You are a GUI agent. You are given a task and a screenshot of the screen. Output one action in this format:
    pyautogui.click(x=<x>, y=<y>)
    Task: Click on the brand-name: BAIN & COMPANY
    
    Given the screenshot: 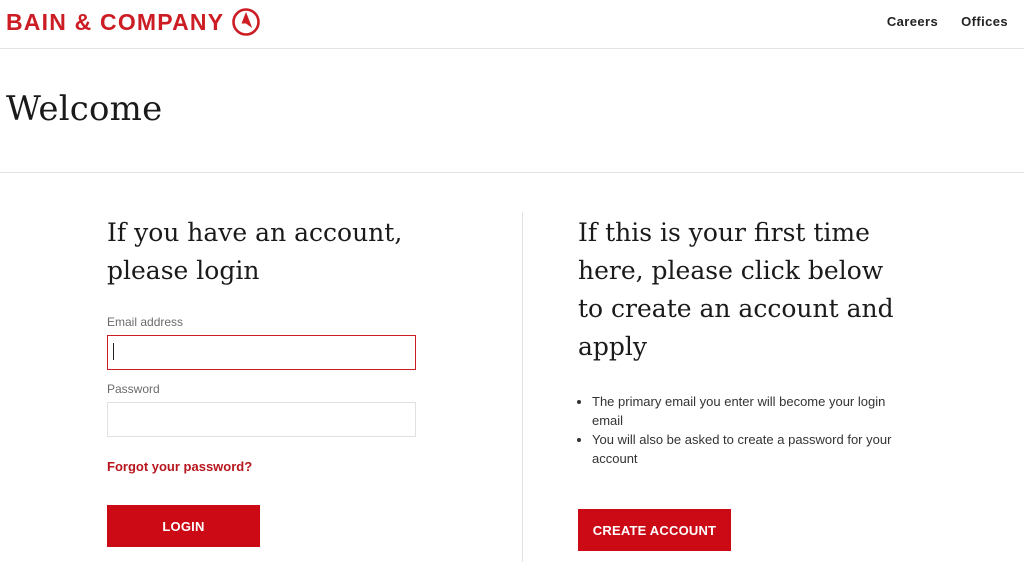 What is the action you would take?
    pyautogui.click(x=115, y=22)
    